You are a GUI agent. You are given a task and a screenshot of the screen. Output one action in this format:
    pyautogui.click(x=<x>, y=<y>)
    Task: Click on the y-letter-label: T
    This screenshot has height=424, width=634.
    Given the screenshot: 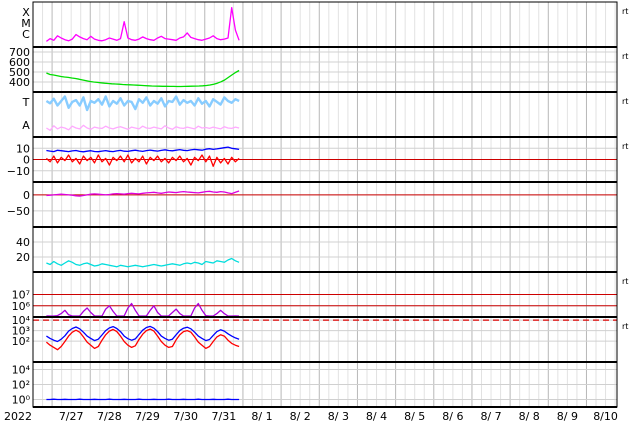 What is the action you would take?
    pyautogui.click(x=26, y=102)
    